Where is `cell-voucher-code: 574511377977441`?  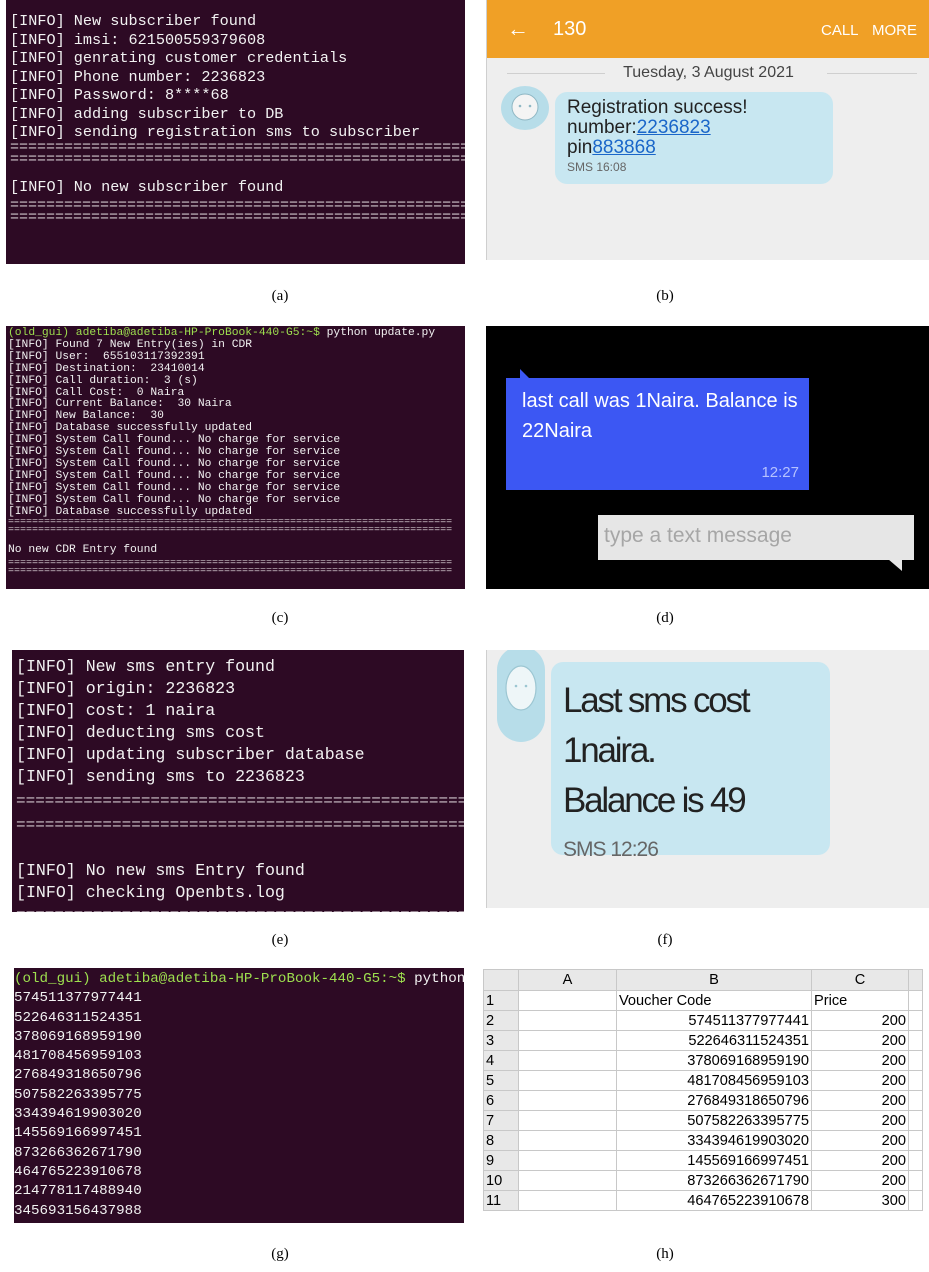 cell-voucher-code: 574511377977441 is located at coordinates (714, 1020).